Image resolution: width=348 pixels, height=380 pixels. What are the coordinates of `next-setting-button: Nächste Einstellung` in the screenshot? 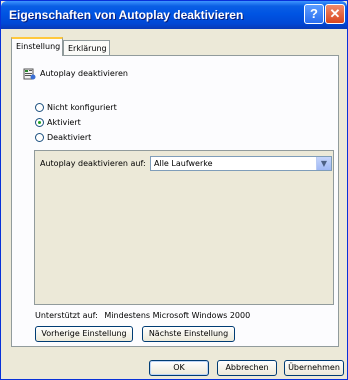 It's located at (188, 334).